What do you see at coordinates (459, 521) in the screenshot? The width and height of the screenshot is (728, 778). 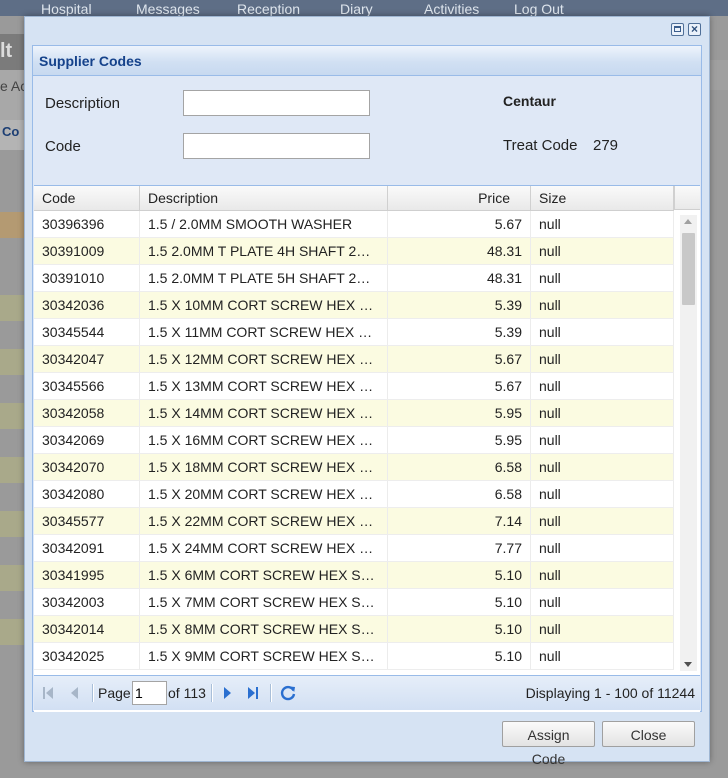 I see `cell-price: 7.14` at bounding box center [459, 521].